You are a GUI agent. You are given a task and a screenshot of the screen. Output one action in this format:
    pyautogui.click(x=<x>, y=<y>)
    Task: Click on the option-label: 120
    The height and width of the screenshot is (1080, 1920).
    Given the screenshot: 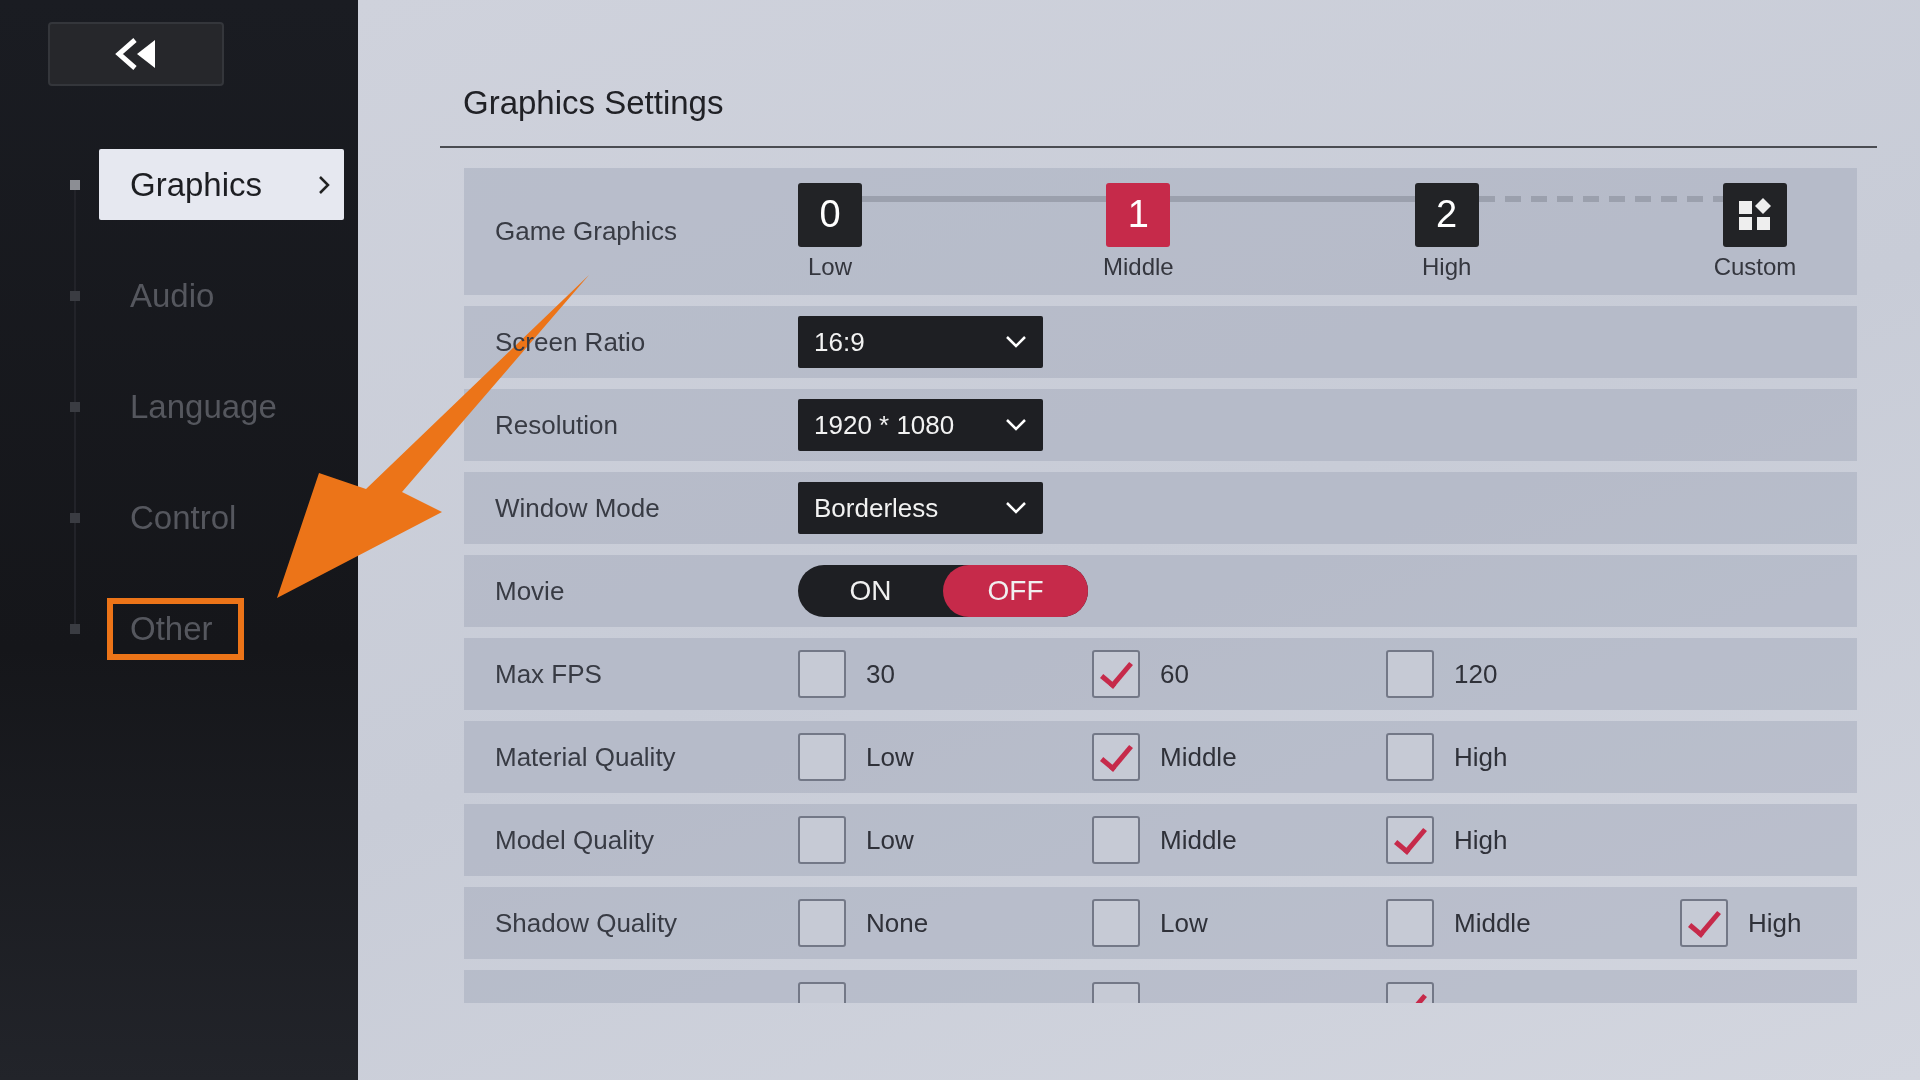 What is the action you would take?
    pyautogui.click(x=1476, y=674)
    